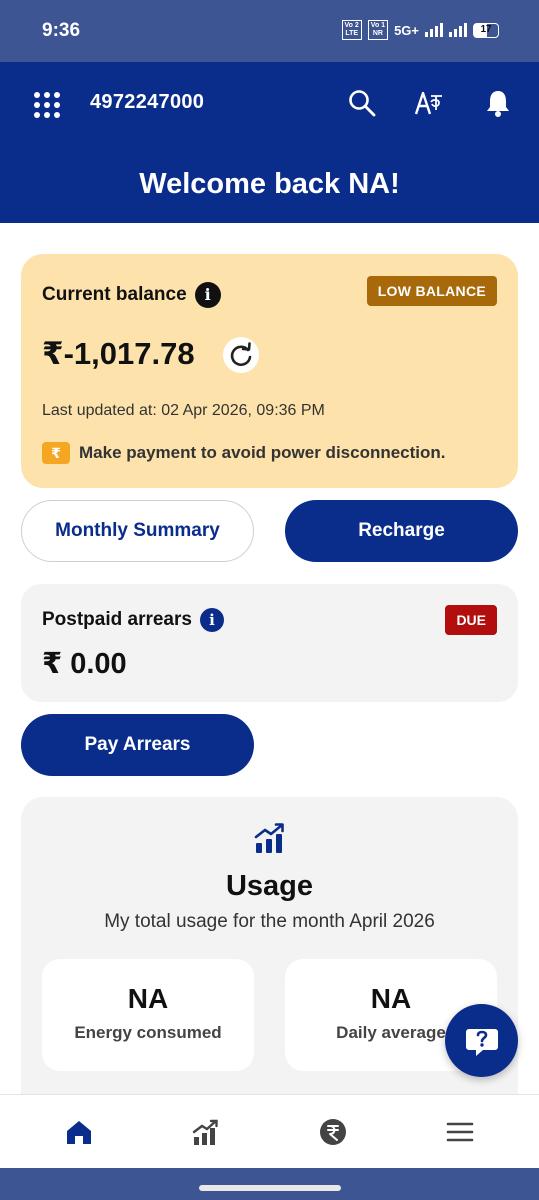 The image size is (539, 1200). Describe the element at coordinates (56, 453) in the screenshot. I see `rupee-payment-icon: ₹` at that location.